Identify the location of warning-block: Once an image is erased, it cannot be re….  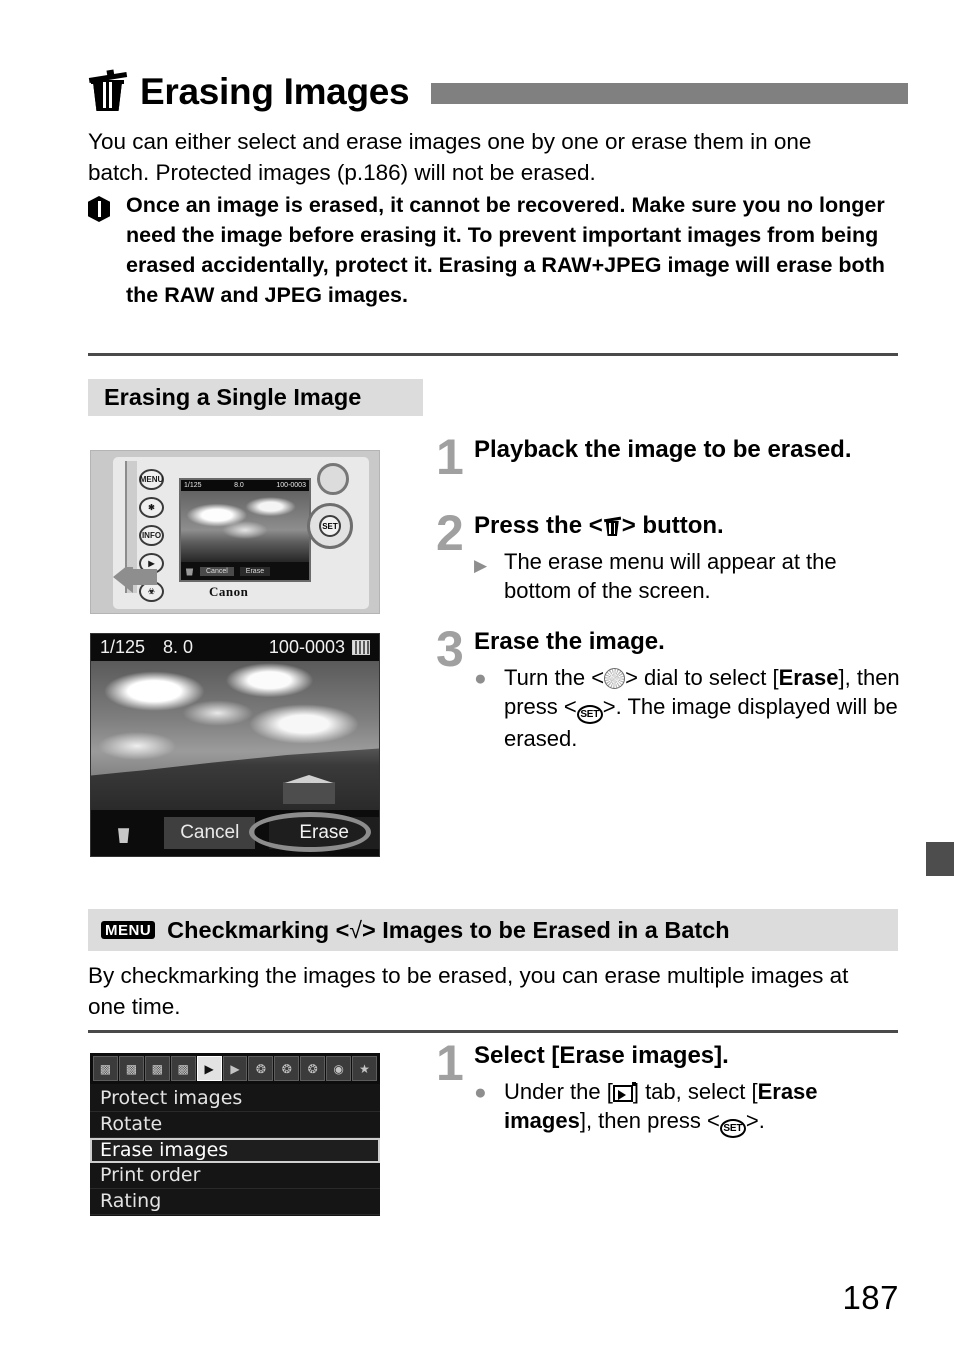
(493, 250).